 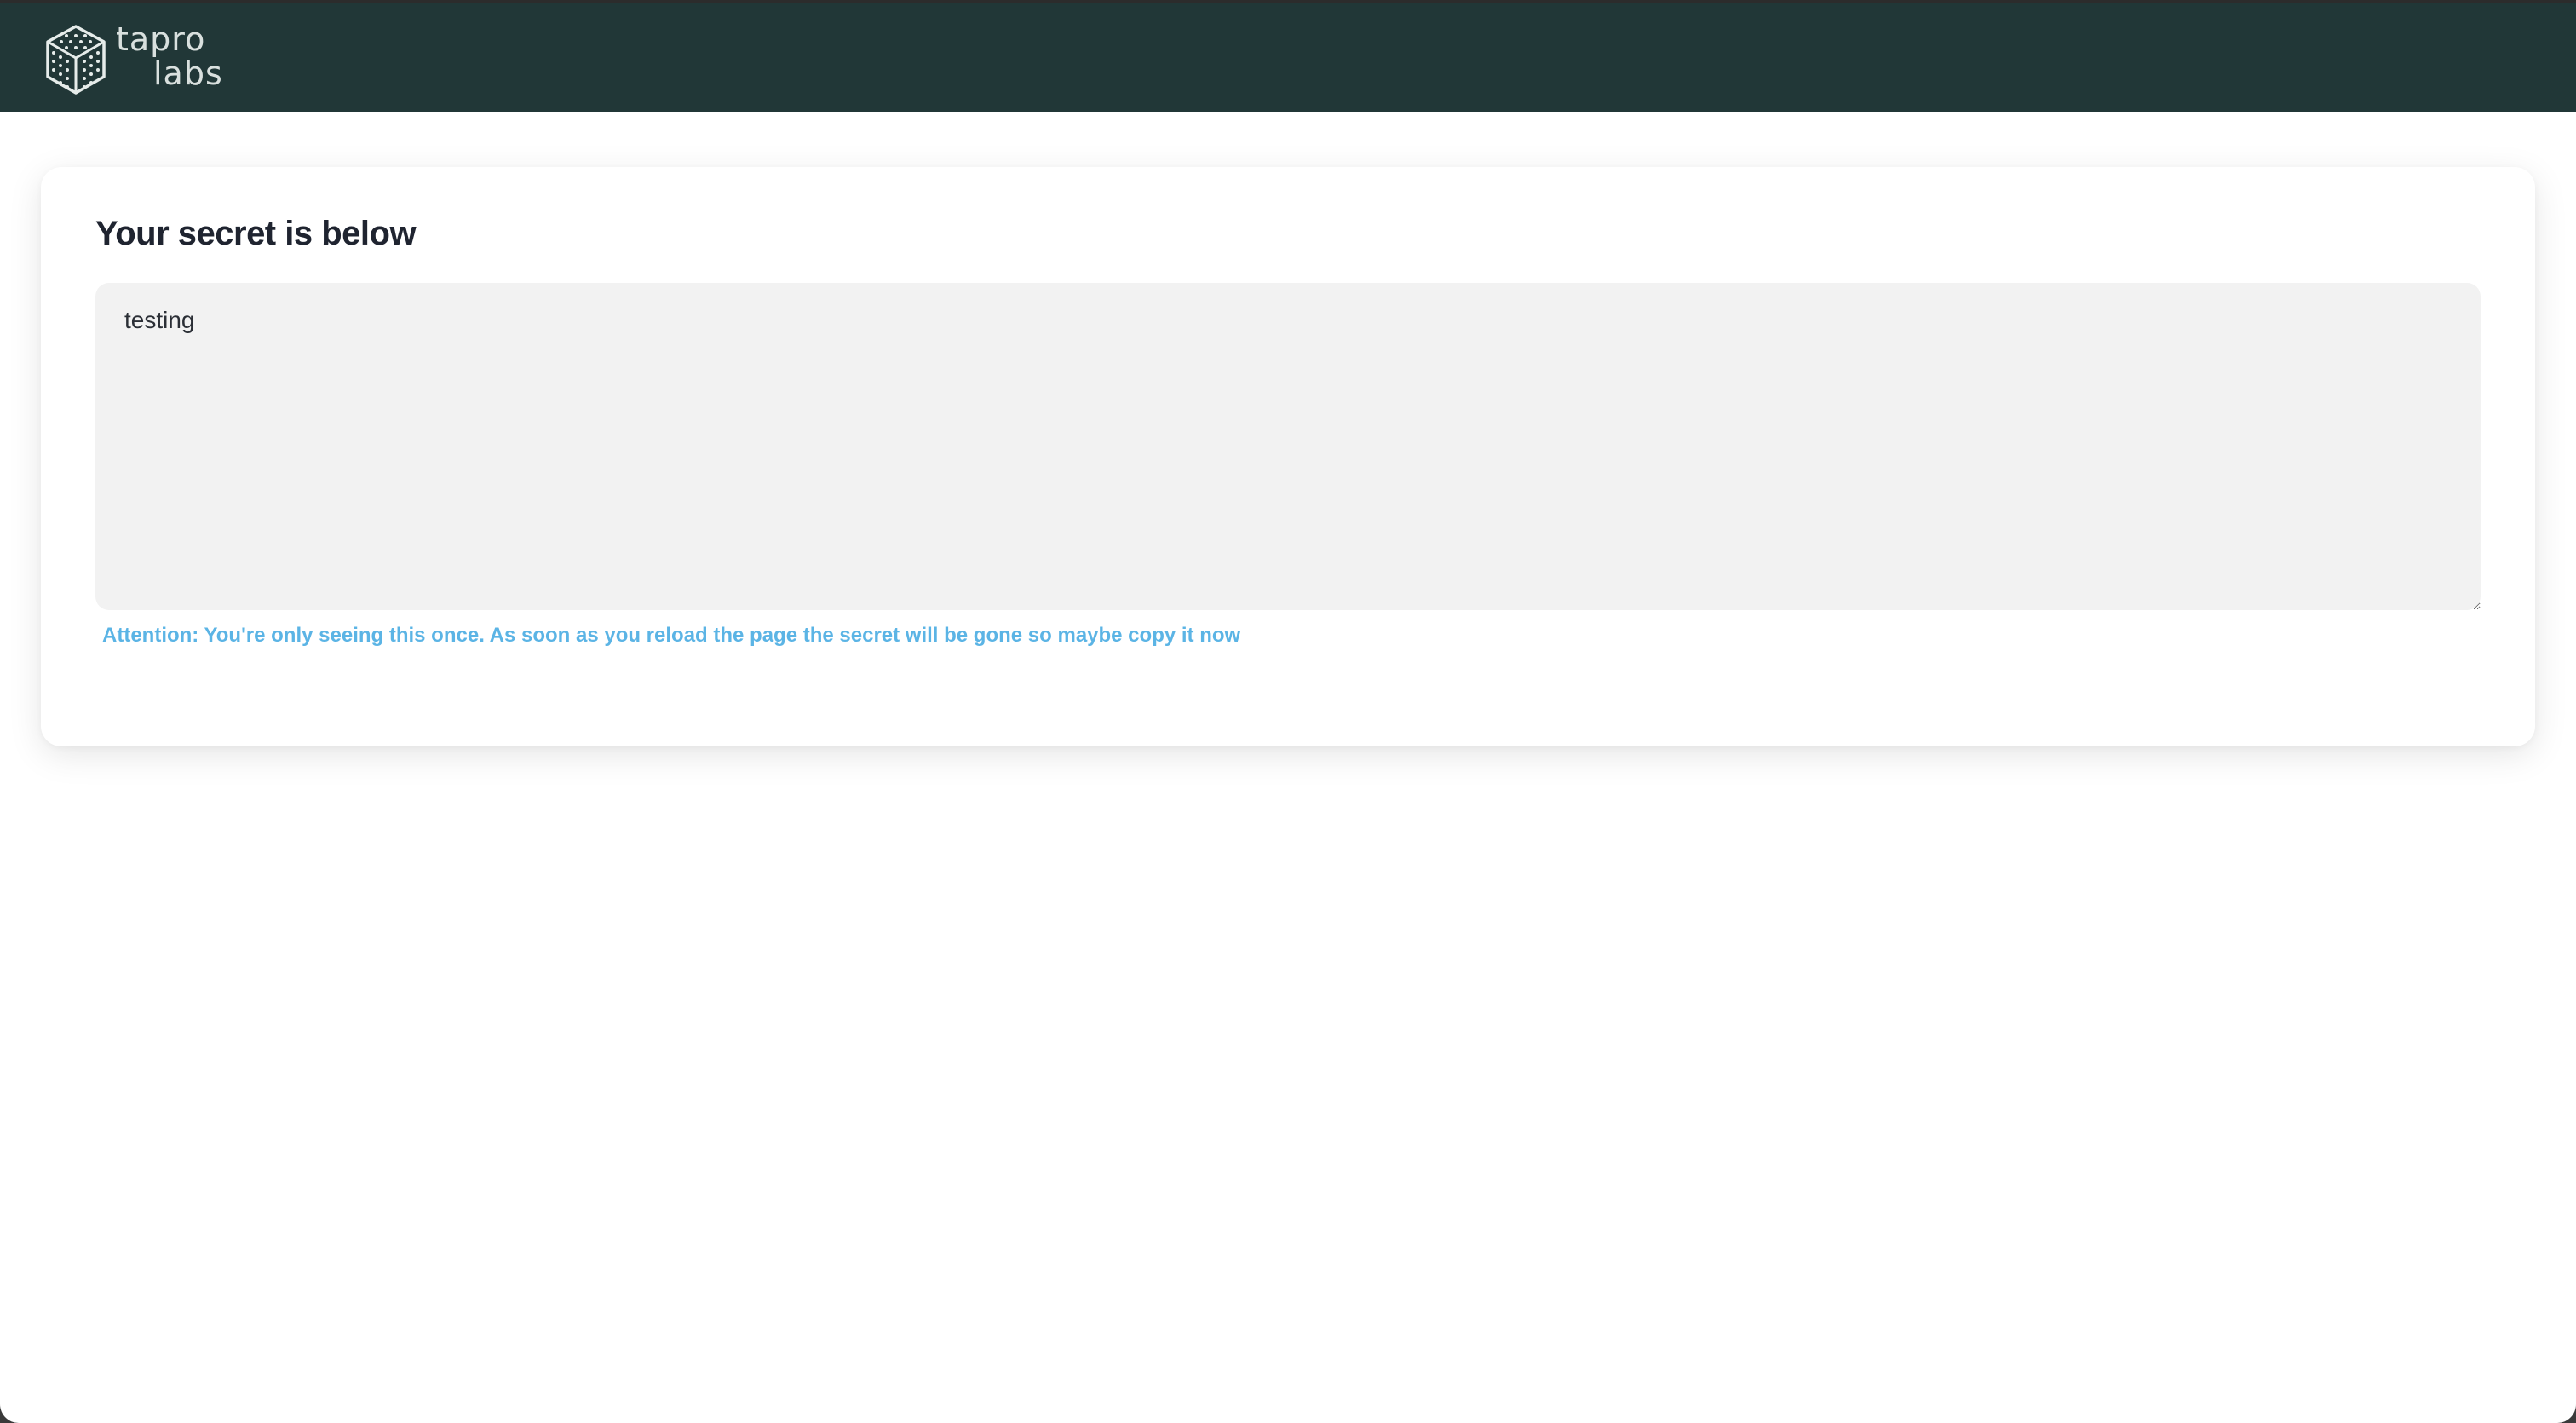 What do you see at coordinates (161, 39) in the screenshot?
I see `brand-name-line1: tapro` at bounding box center [161, 39].